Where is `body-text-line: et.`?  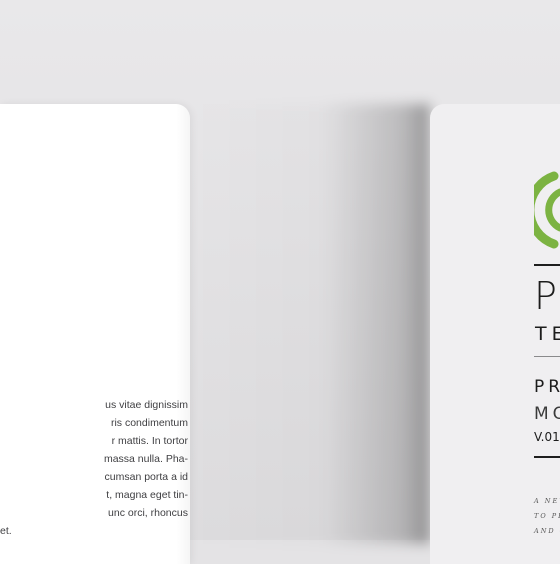 body-text-line: et. is located at coordinates (6, 531).